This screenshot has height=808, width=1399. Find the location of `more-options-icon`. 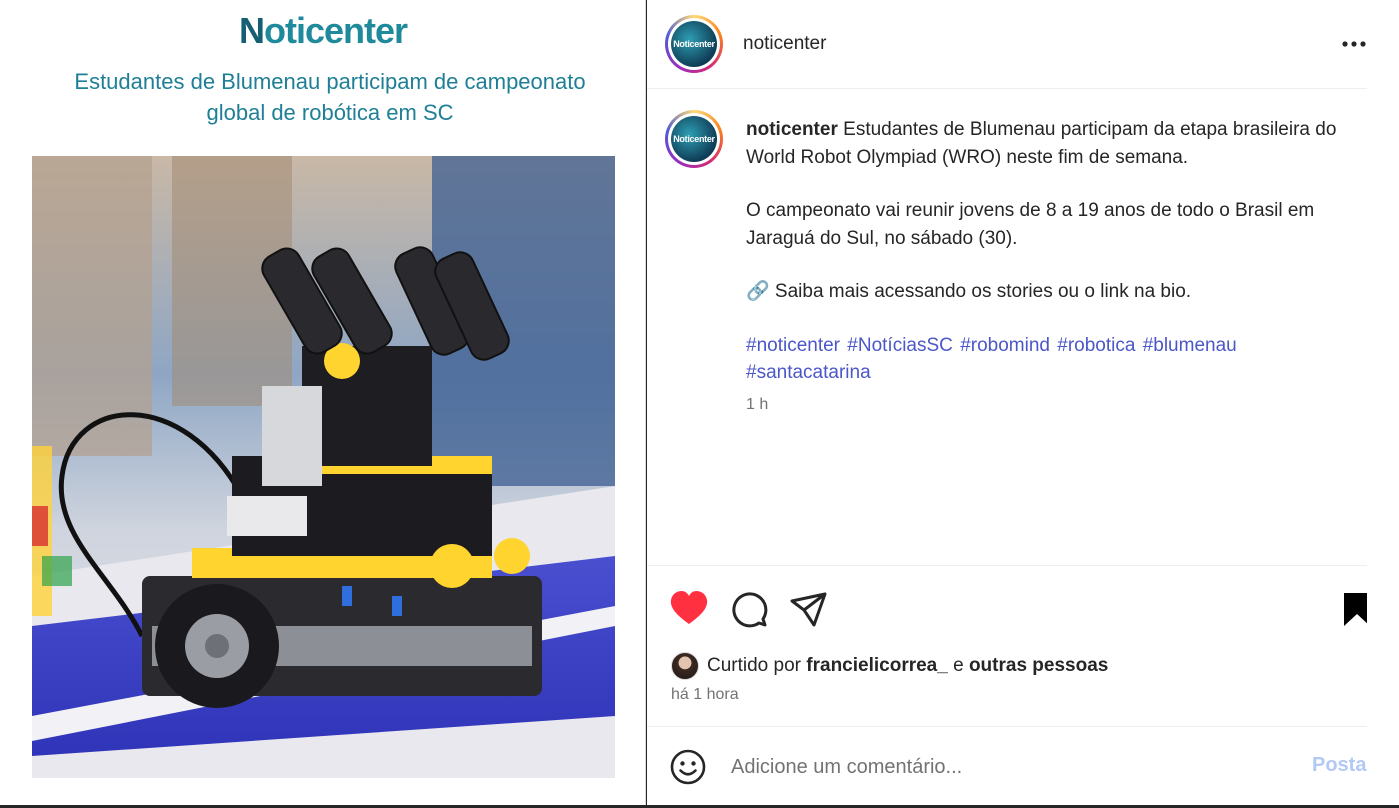

more-options-icon is located at coordinates (1354, 44).